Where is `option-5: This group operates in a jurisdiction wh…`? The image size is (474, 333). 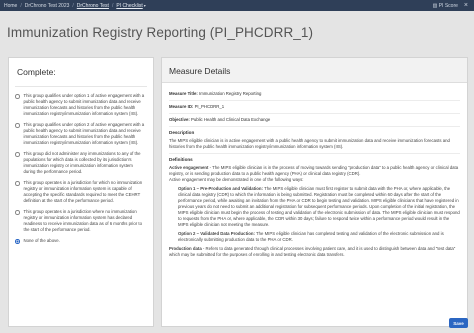
option-5: This group operates in a jurisdiction wh… is located at coordinates (81, 221).